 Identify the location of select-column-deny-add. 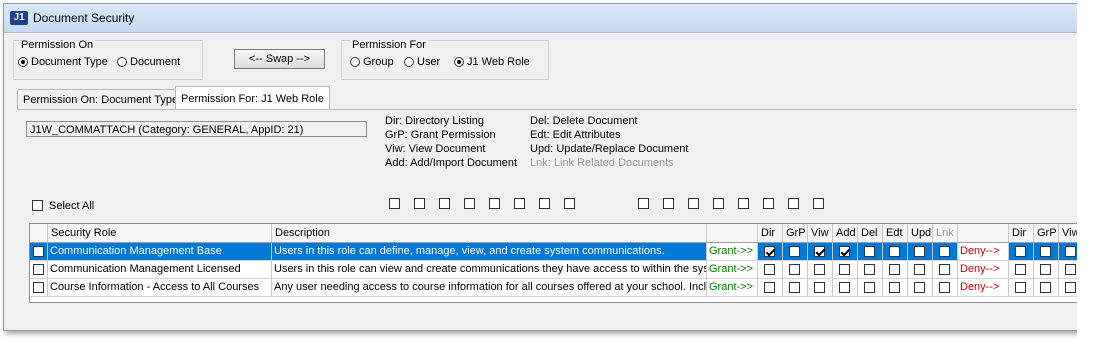
(718, 203).